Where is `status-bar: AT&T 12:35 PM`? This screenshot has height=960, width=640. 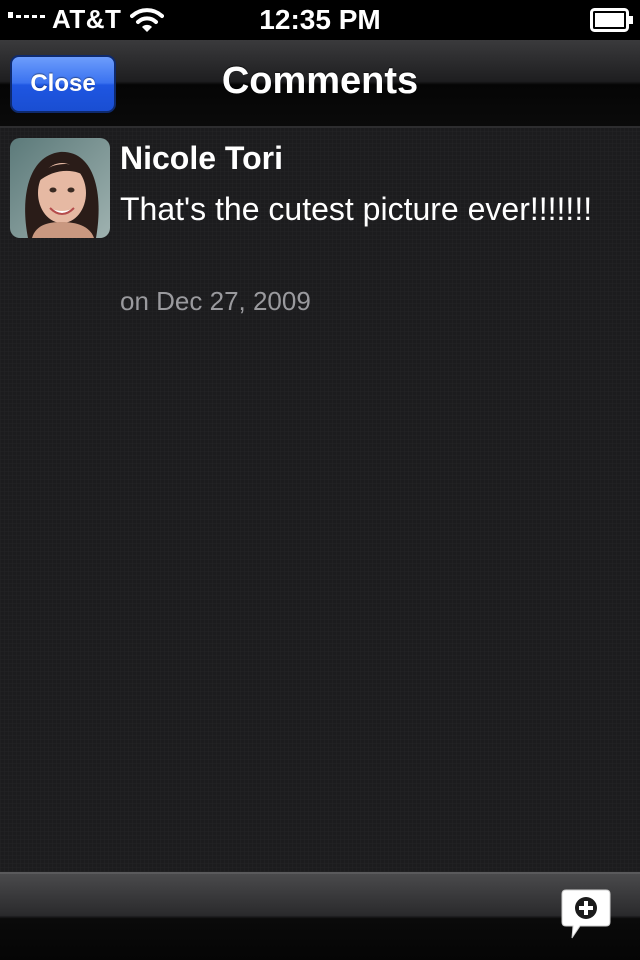 status-bar: AT&T 12:35 PM is located at coordinates (320, 20).